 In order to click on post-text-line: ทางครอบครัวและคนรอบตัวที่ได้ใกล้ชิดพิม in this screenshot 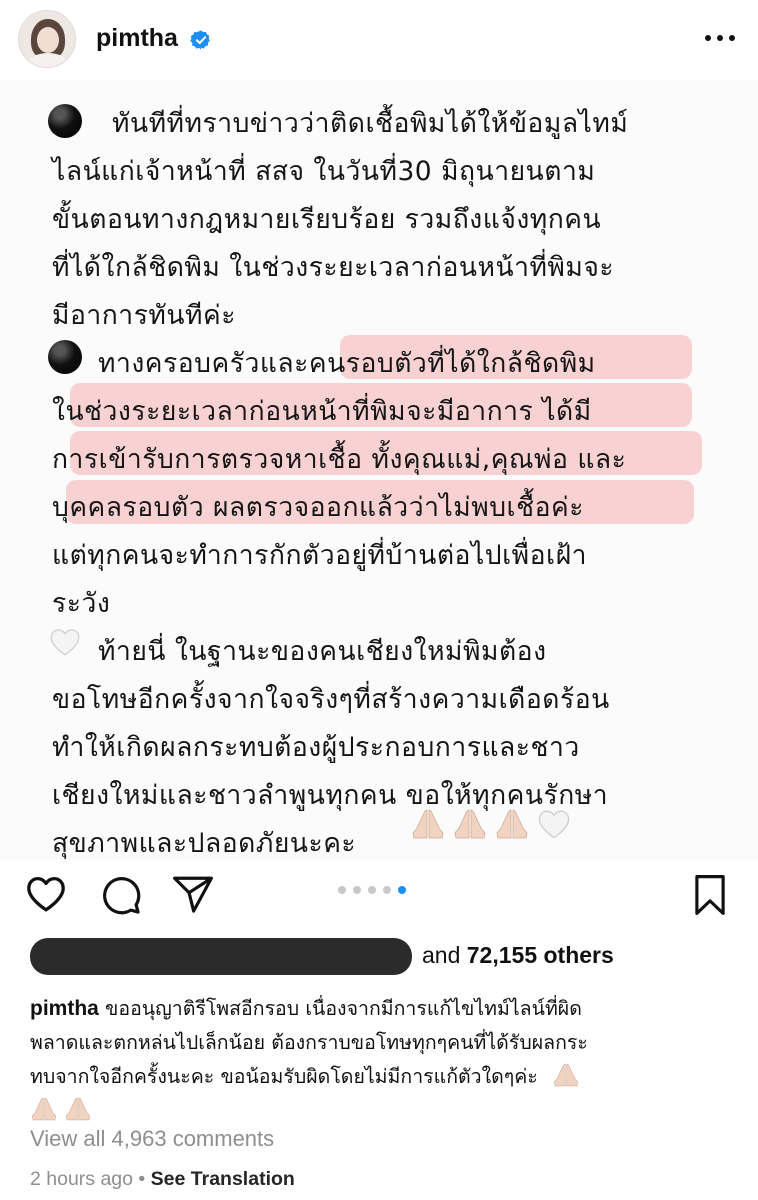, I will do `click(347, 363)`.